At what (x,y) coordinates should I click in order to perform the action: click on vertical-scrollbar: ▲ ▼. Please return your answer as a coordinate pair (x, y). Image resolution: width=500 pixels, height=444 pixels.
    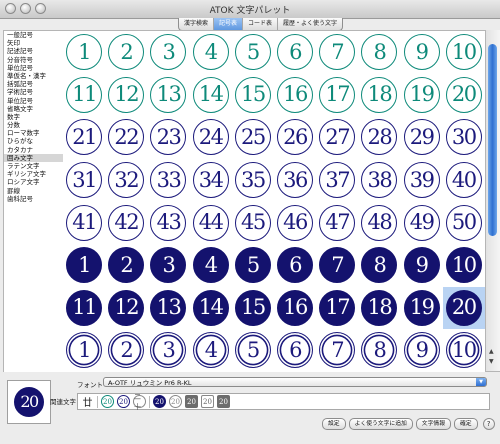
    Looking at the image, I should click on (492, 201).